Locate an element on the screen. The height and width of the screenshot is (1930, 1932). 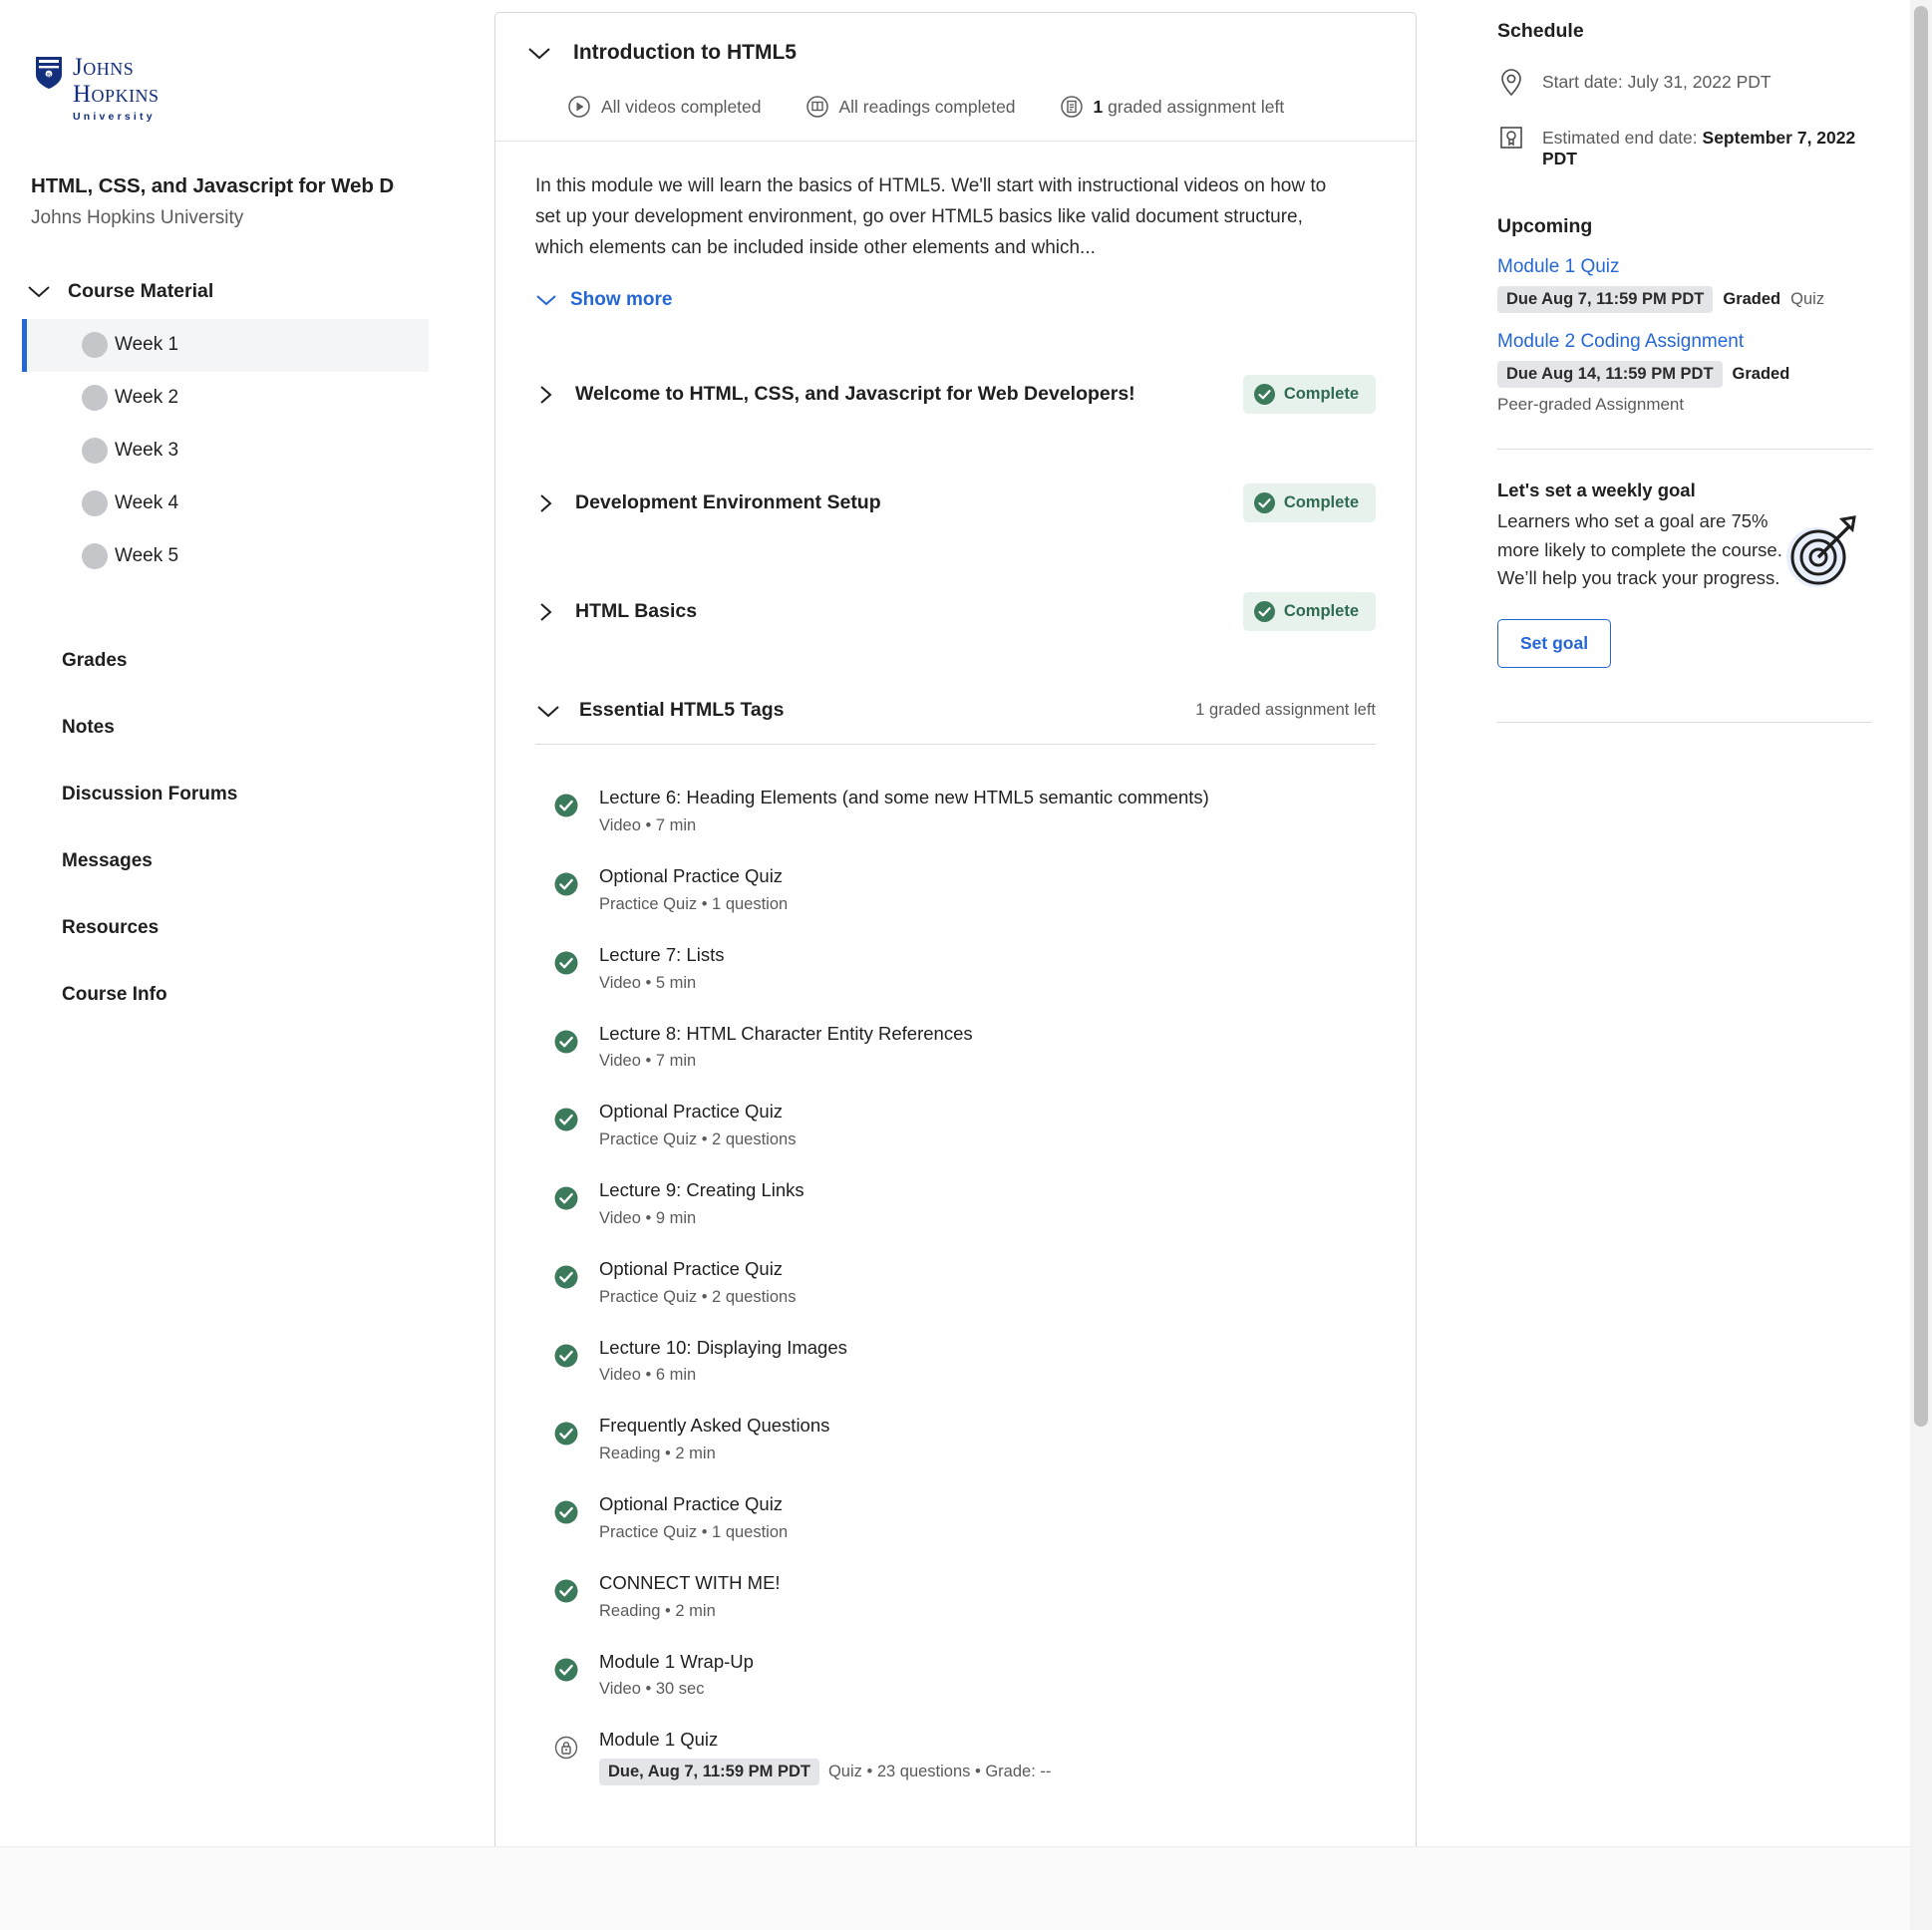
sidebar-link-course-info: Course Info is located at coordinates (244, 995).